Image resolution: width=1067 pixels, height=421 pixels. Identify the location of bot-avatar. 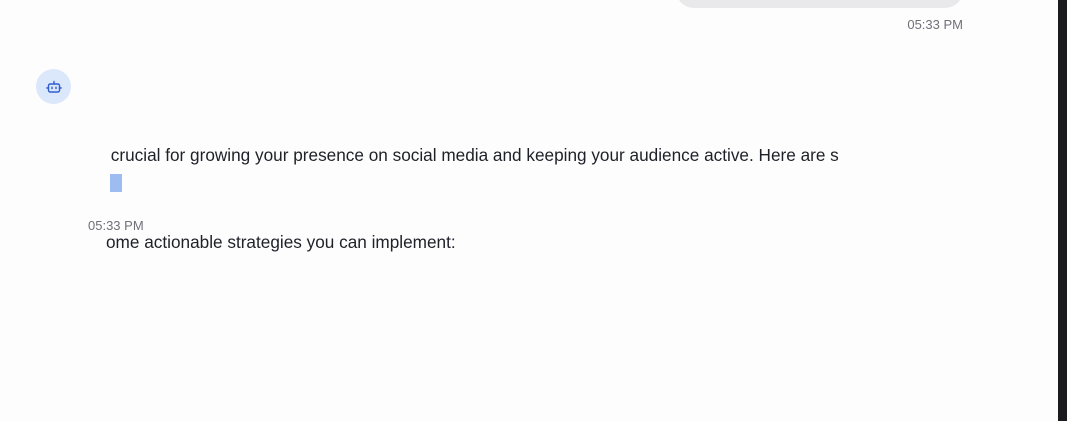
(53, 86).